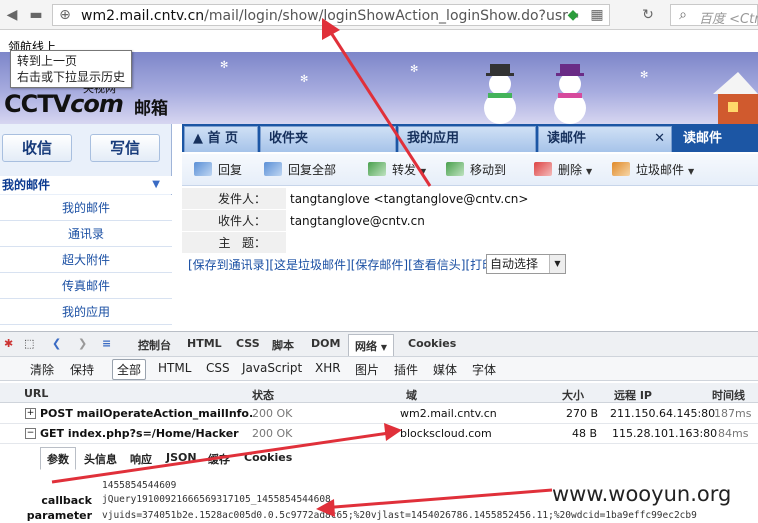  What do you see at coordinates (204, 343) in the screenshot?
I see `tab-html: HTML` at bounding box center [204, 343].